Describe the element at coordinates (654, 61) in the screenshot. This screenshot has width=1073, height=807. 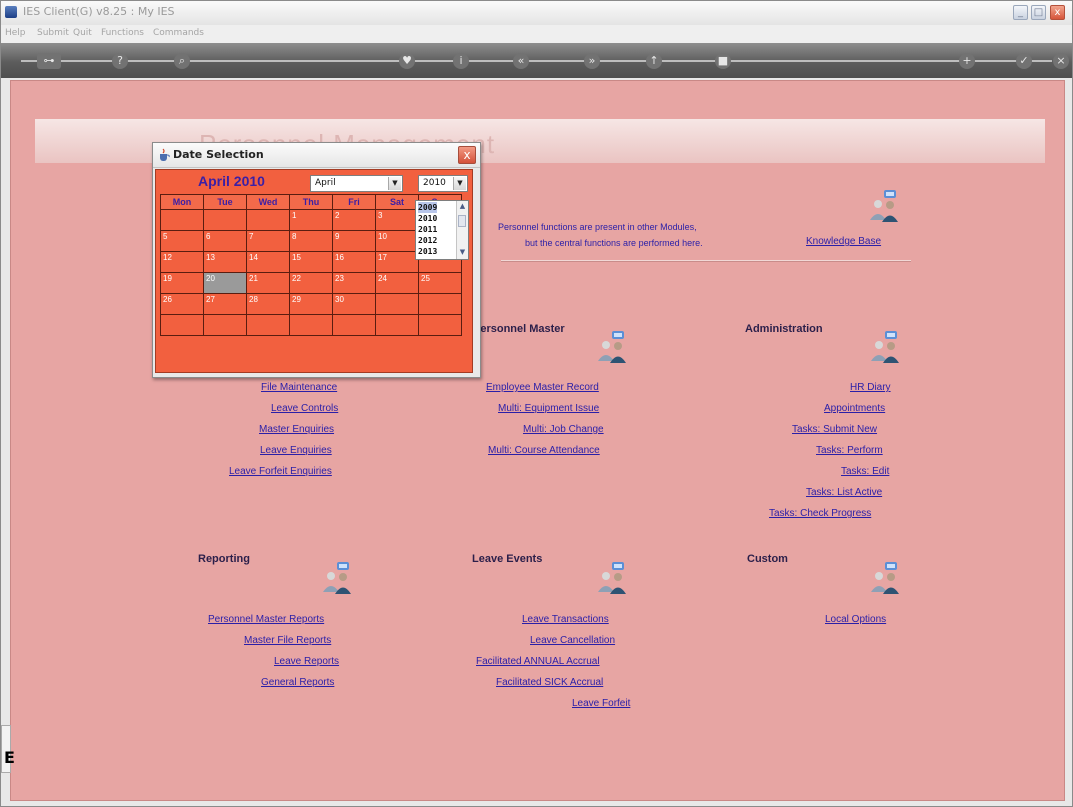
I see `up-icon: ↑` at that location.